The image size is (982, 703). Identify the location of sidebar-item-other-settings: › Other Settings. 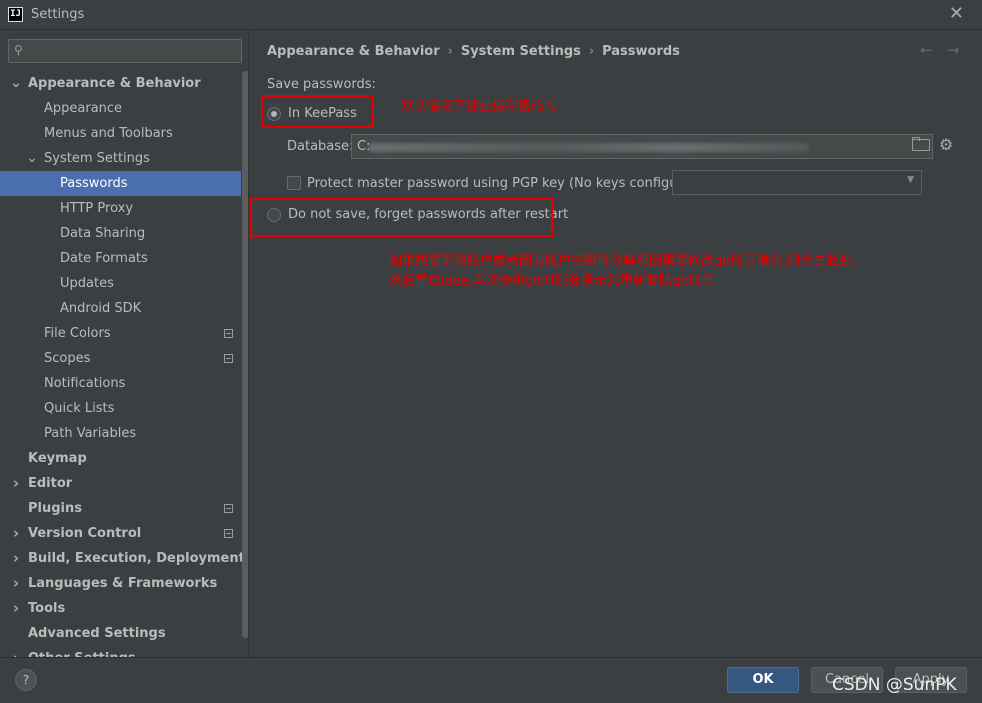
(120, 651).